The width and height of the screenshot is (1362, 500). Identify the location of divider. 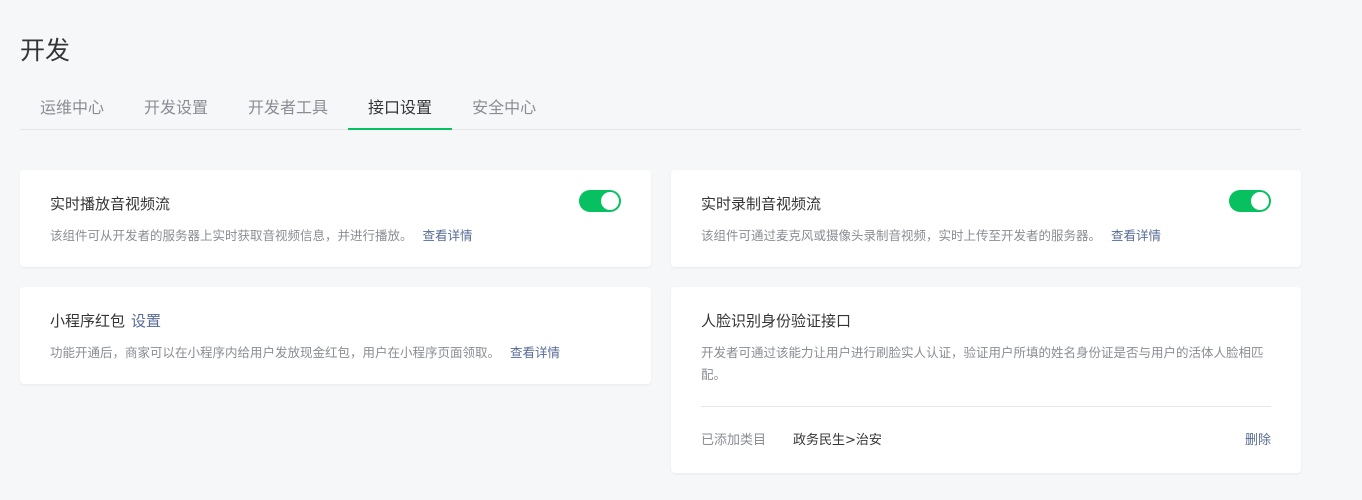
(986, 406).